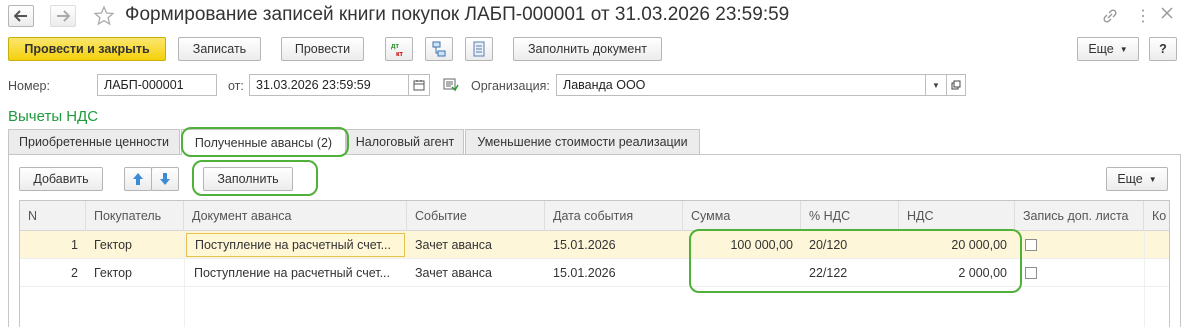  I want to click on tab-tax-agent: Налоговый агент, so click(405, 141).